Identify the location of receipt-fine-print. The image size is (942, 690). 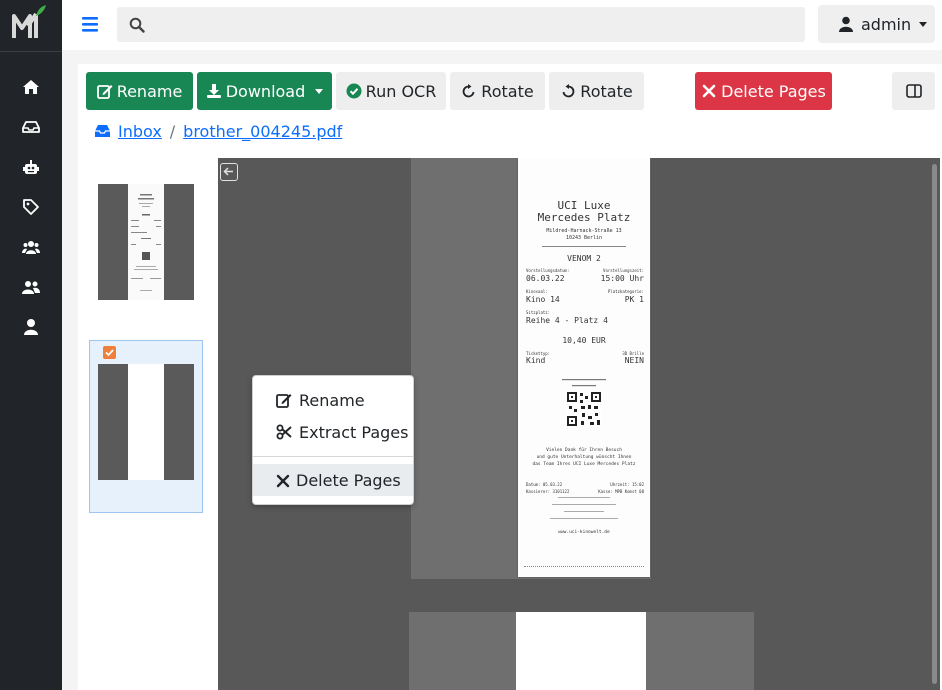
(584, 508).